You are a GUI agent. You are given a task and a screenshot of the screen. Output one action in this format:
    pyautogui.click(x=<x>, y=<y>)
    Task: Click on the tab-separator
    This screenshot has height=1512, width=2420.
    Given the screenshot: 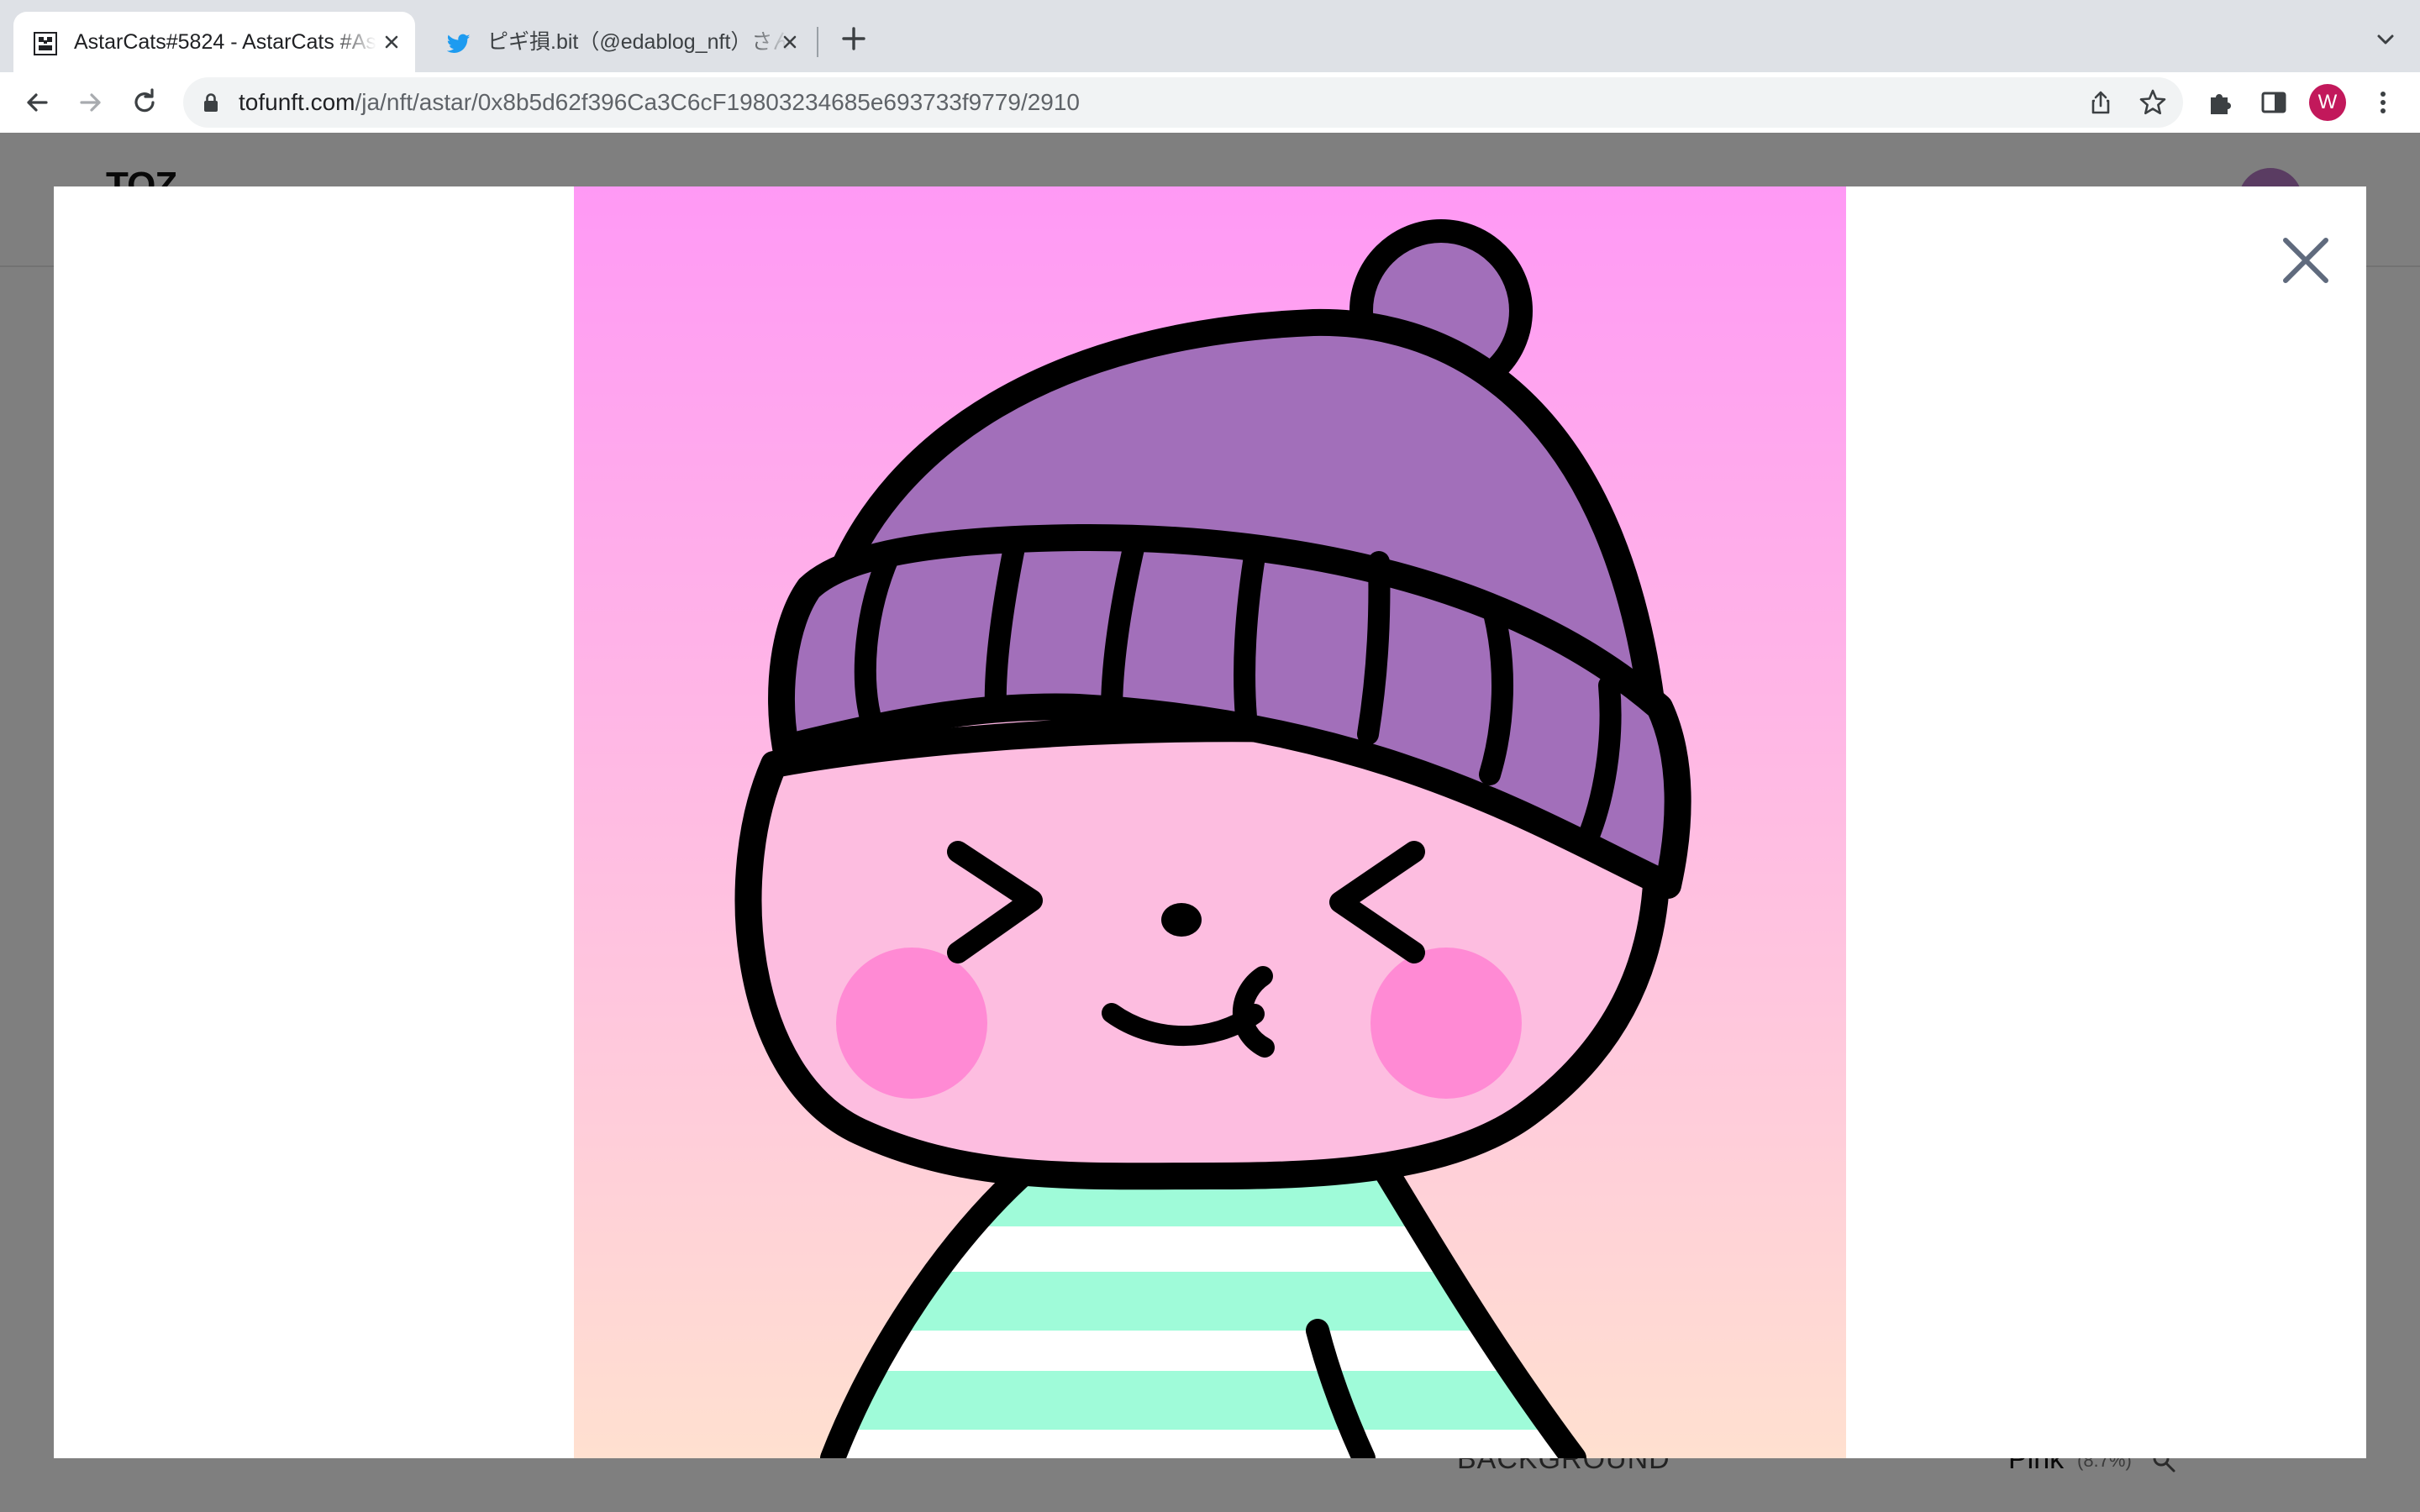 What is the action you would take?
    pyautogui.click(x=817, y=42)
    